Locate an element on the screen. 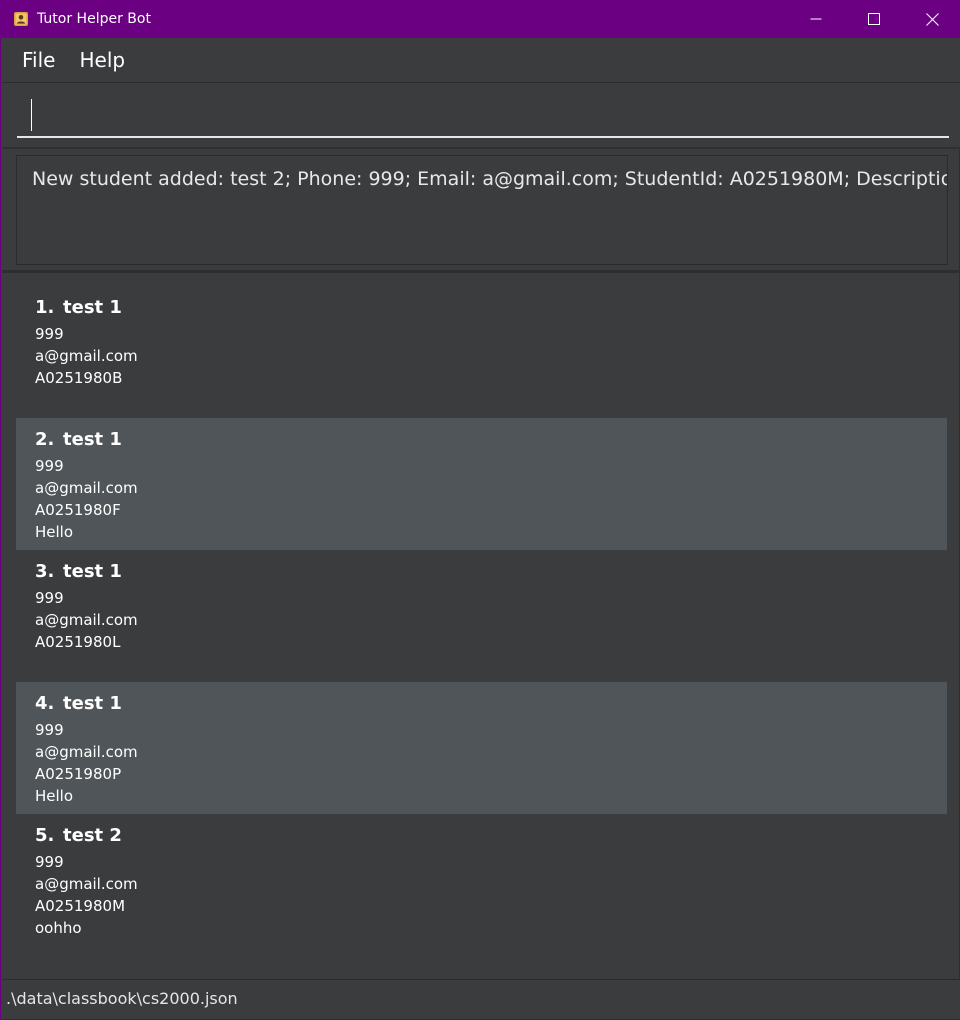 The height and width of the screenshot is (1020, 960). student-title: 1. test 1 is located at coordinates (481, 310).